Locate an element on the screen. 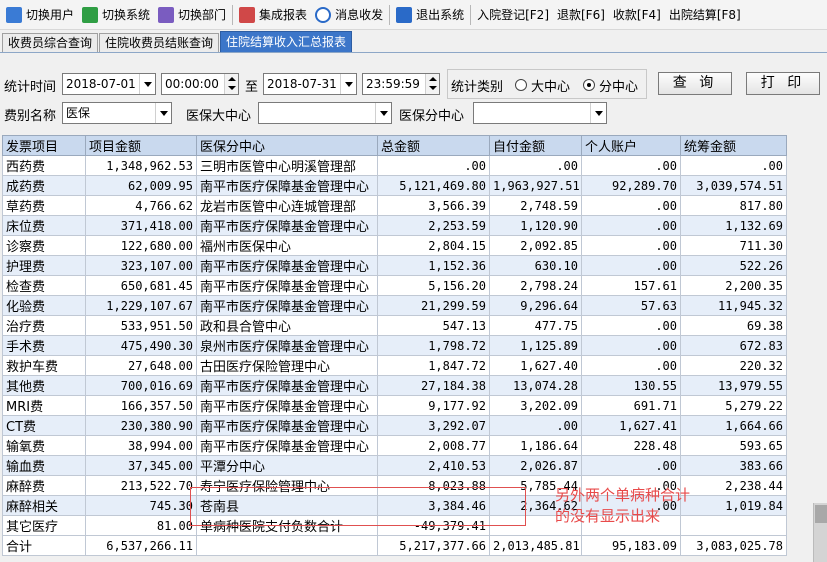 The width and height of the screenshot is (827, 562). table-cell: 2,238.44 is located at coordinates (733, 485).